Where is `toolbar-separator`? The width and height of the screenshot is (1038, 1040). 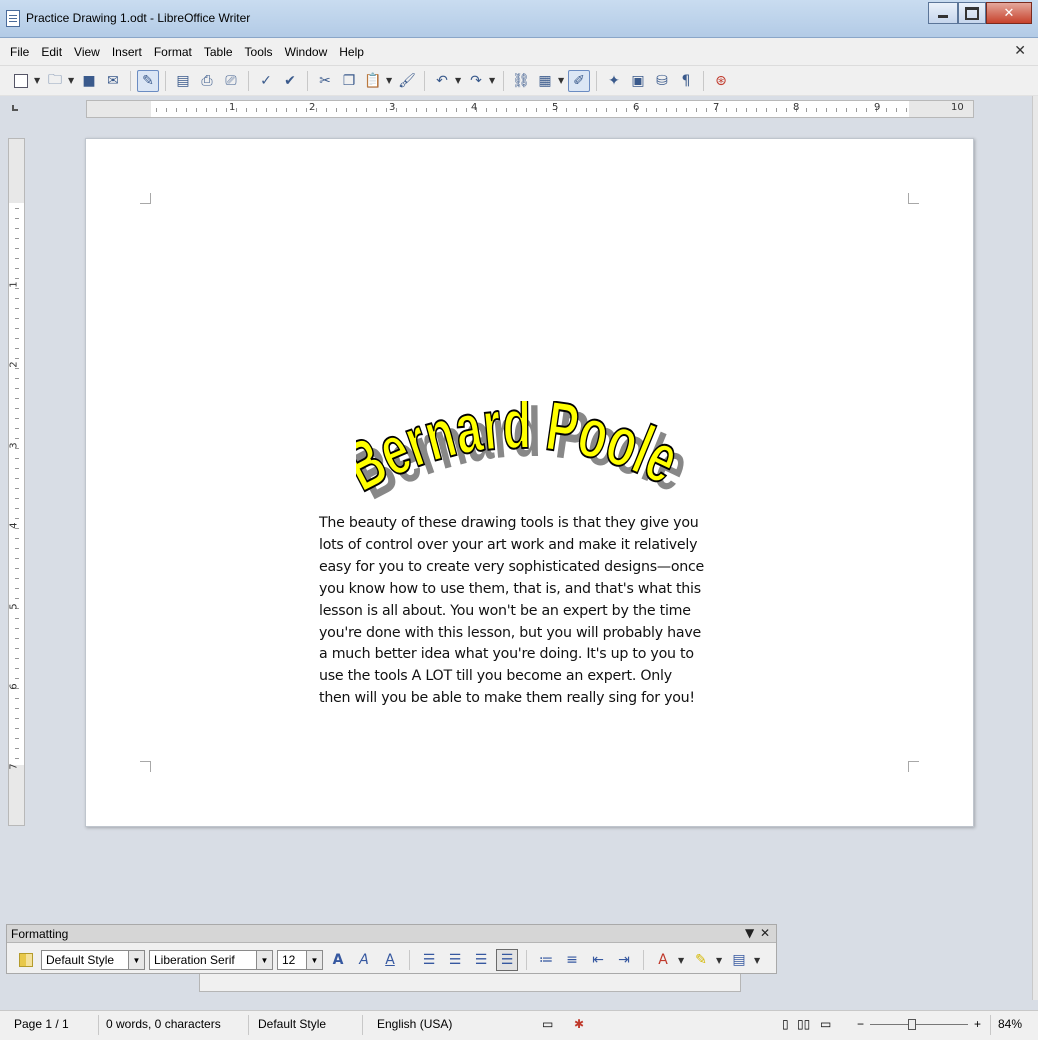
toolbar-separator is located at coordinates (165, 80).